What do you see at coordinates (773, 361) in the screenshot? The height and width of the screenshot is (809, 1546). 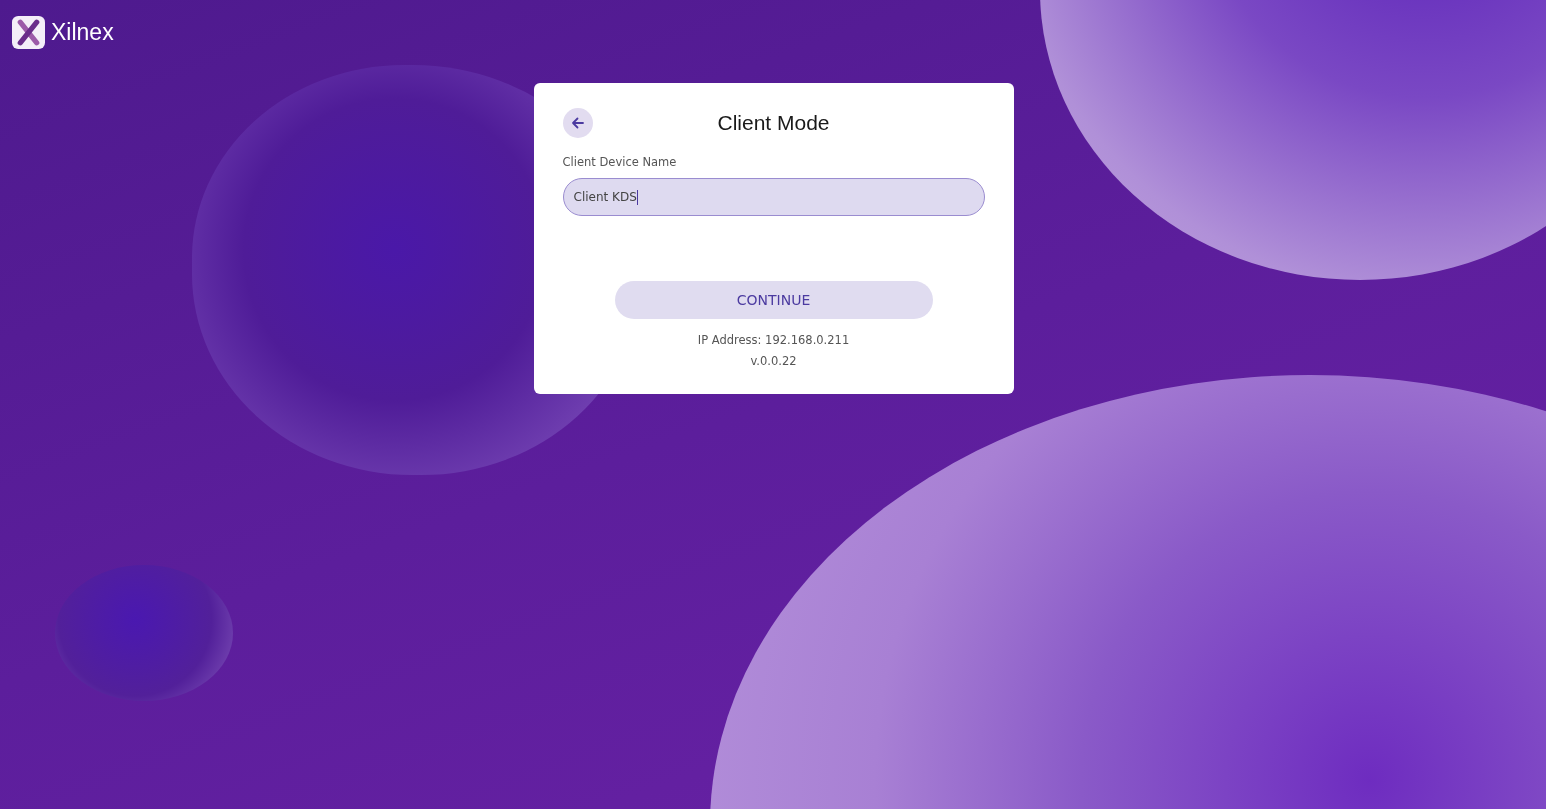 I see `version-text: v.0.0.22` at bounding box center [773, 361].